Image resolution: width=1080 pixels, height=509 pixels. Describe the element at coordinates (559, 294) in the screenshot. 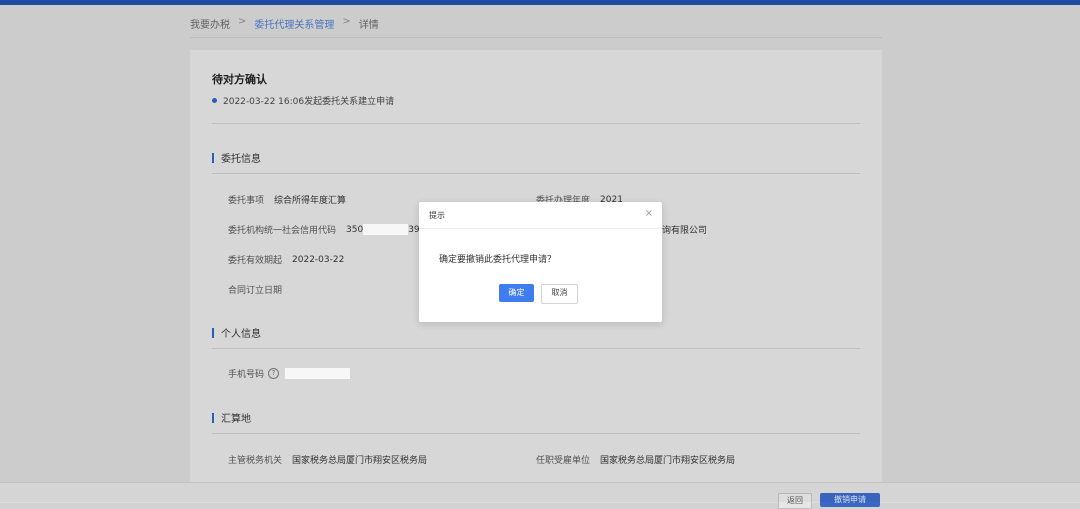

I see `cancel-button: 取消` at that location.